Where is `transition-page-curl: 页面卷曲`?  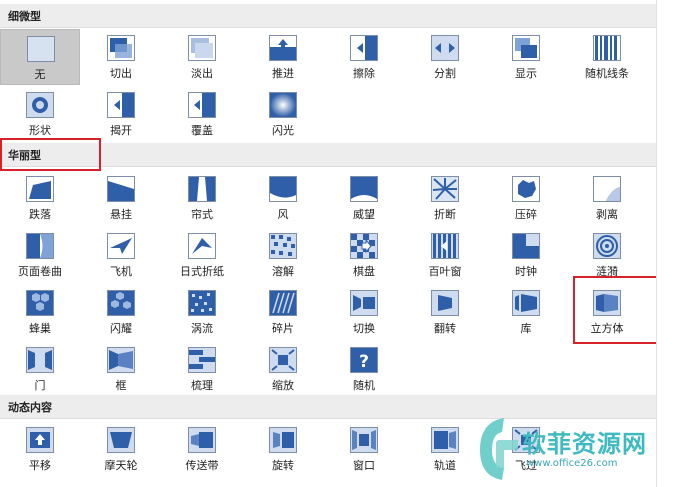
transition-page-curl: 页面卷曲 is located at coordinates (40, 255).